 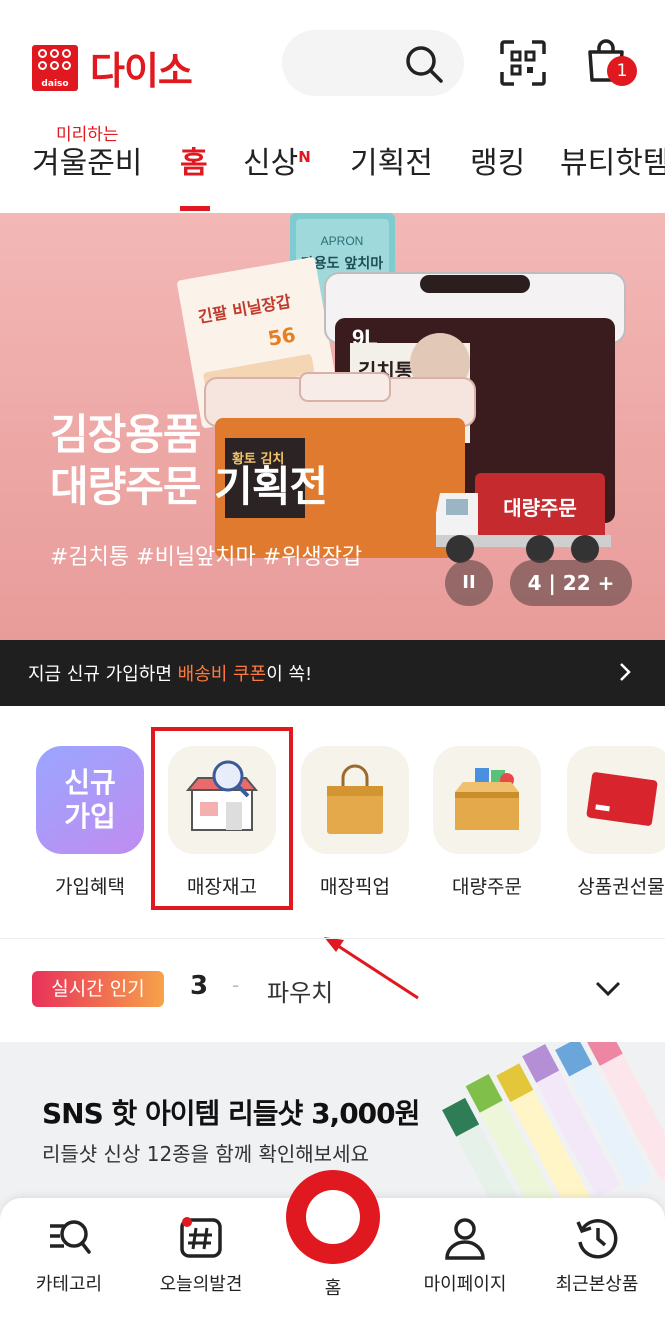 I want to click on quick-item-signup: 신규 가입 가입혜택, so click(x=90, y=822).